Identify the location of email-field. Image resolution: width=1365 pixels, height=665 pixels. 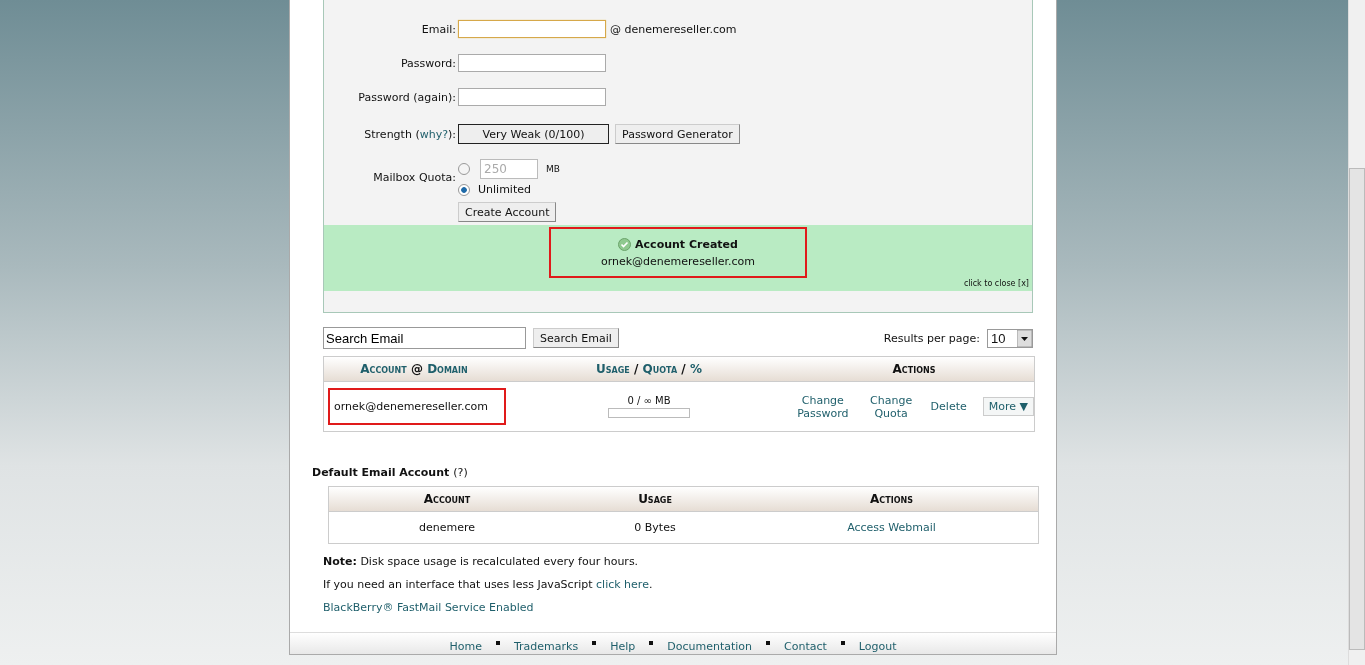
(532, 29).